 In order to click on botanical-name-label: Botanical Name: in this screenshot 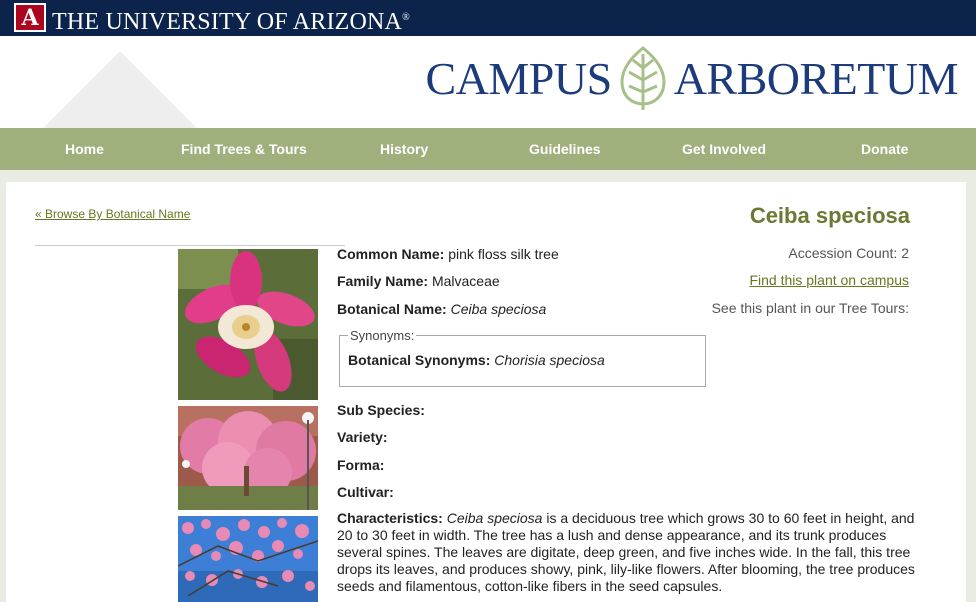, I will do `click(392, 309)`.